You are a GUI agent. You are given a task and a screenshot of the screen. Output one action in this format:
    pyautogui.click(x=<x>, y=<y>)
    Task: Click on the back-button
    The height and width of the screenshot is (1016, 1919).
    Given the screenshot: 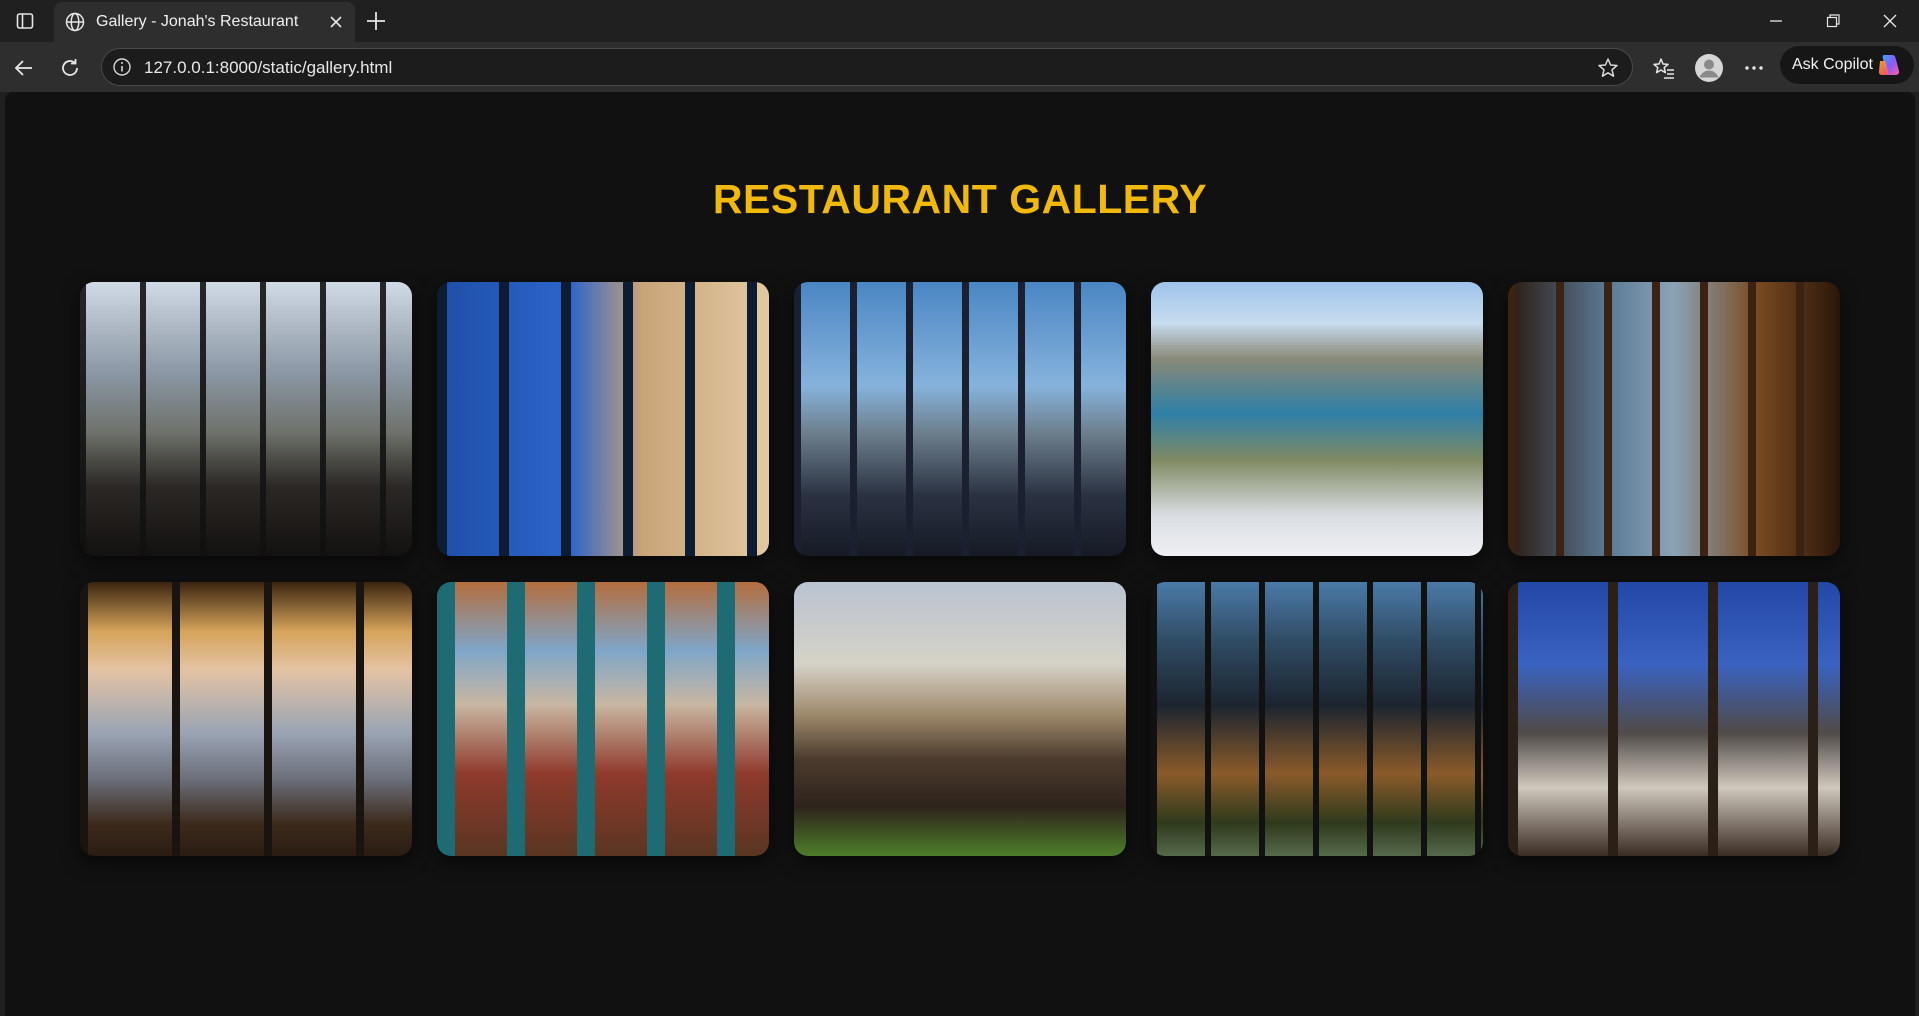 What is the action you would take?
    pyautogui.click(x=24, y=68)
    